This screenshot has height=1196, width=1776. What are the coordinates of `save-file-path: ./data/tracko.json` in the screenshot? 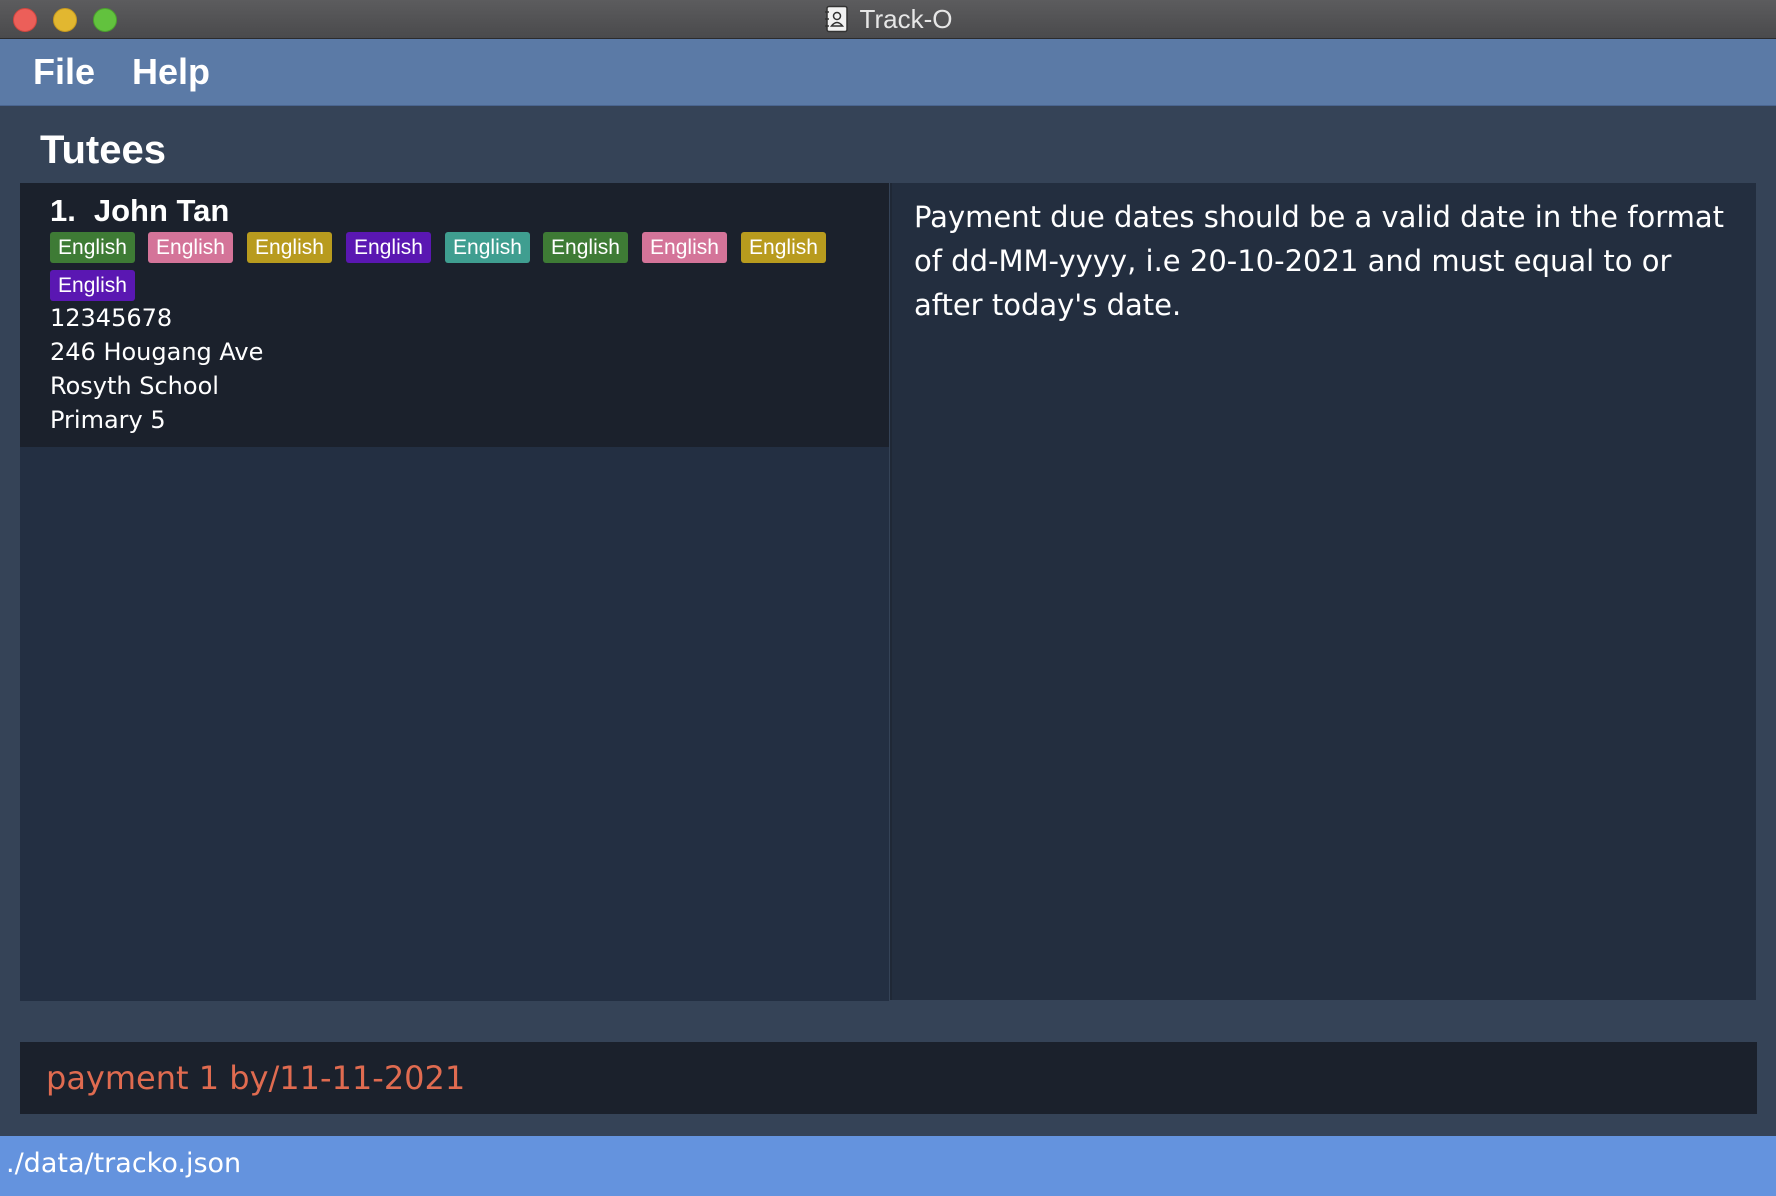 It's located at (124, 1163).